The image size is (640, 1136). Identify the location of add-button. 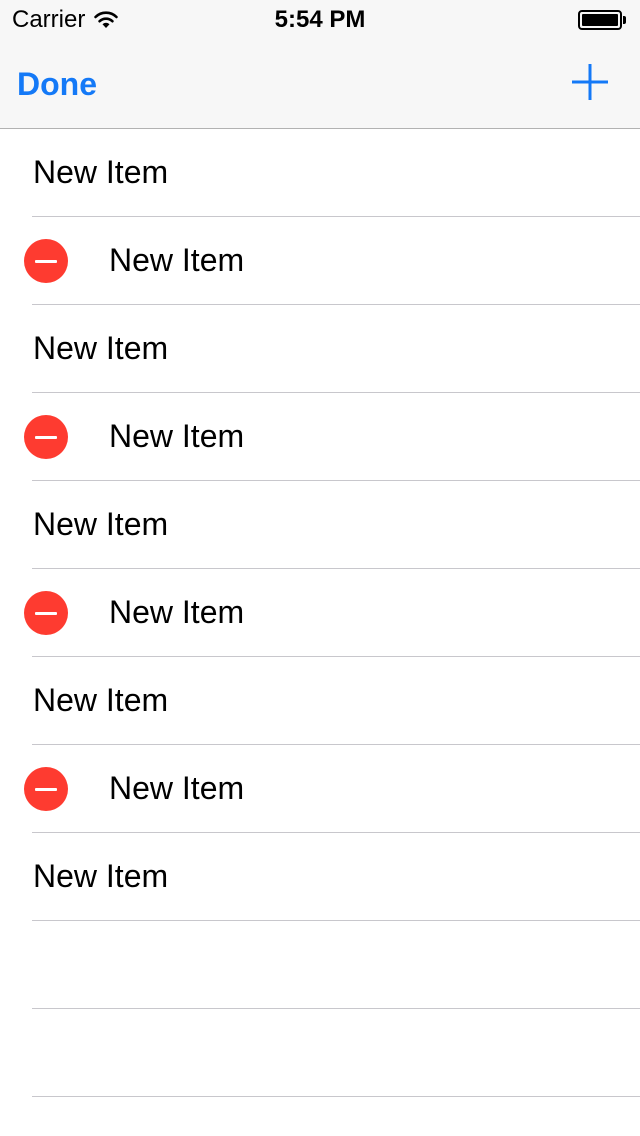
(590, 82).